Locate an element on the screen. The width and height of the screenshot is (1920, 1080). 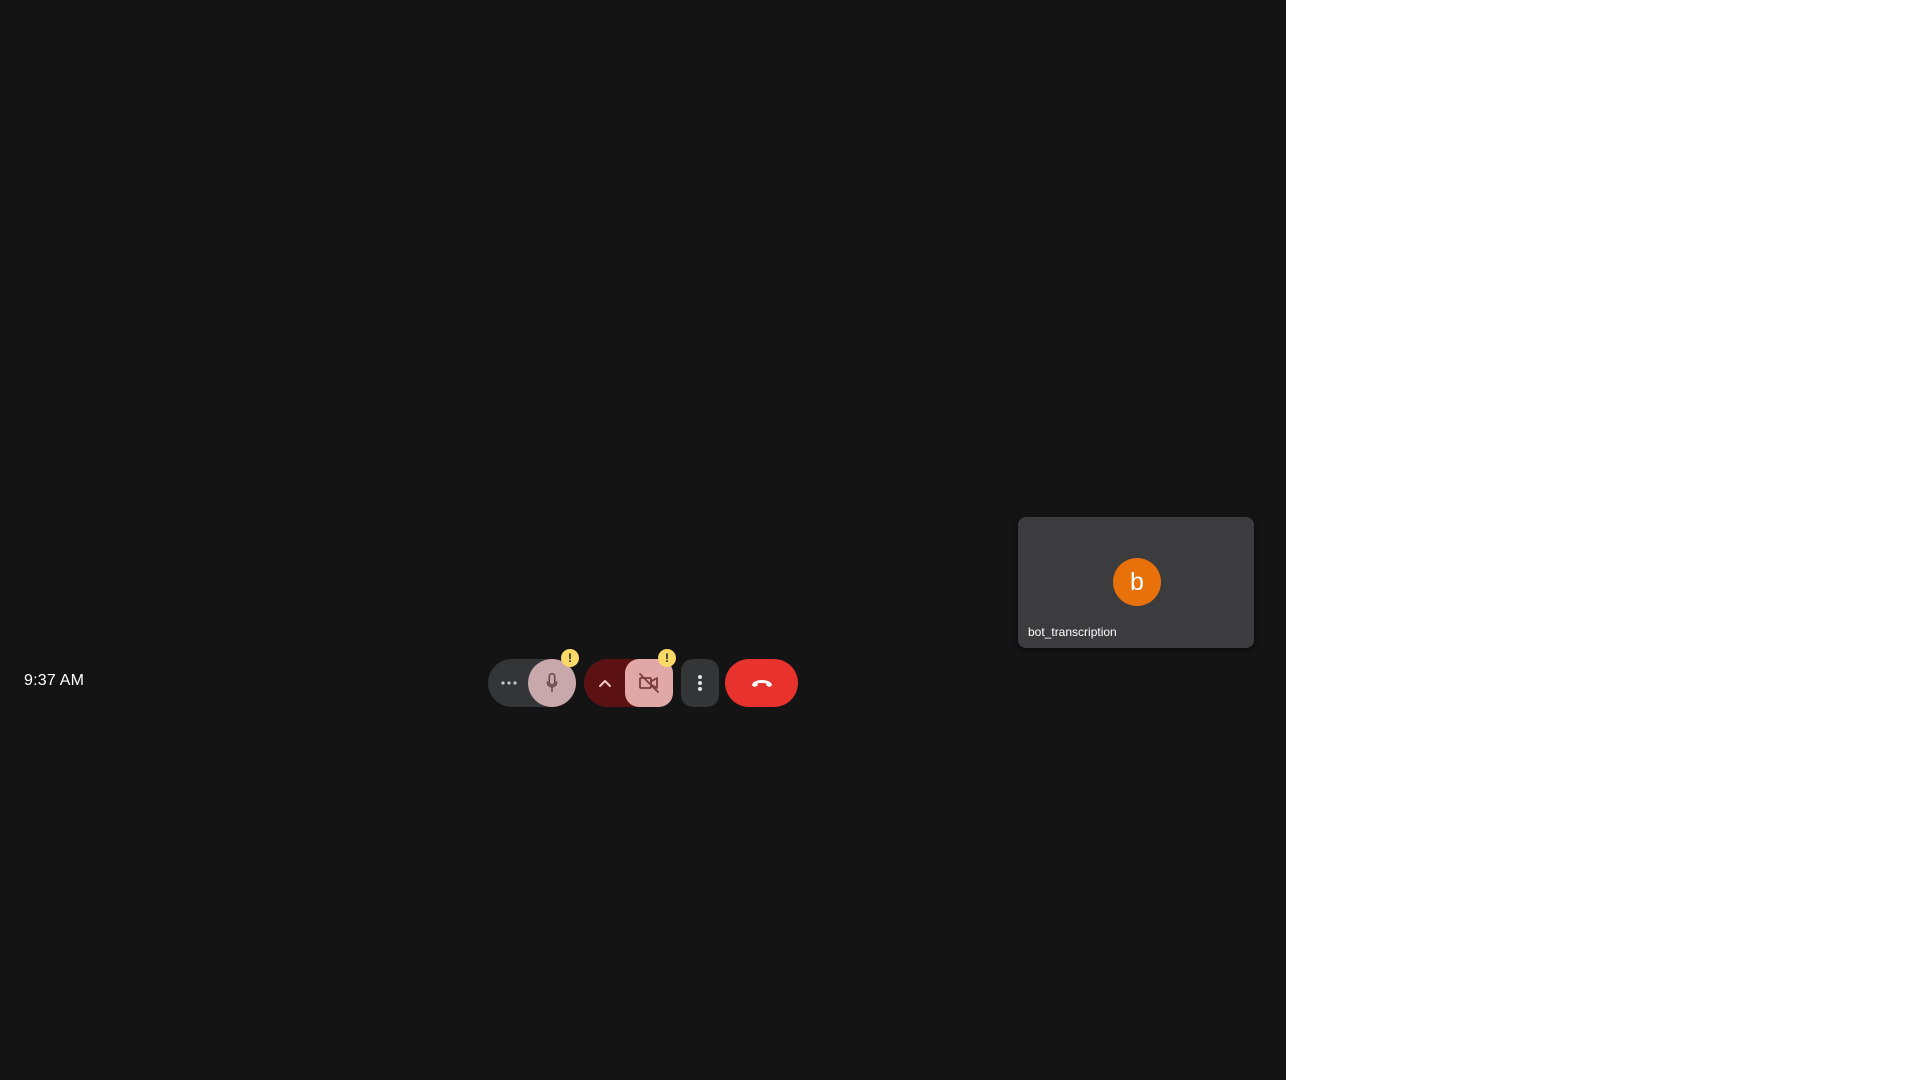
participant-tile: b bot_transcription is located at coordinates (1136, 582).